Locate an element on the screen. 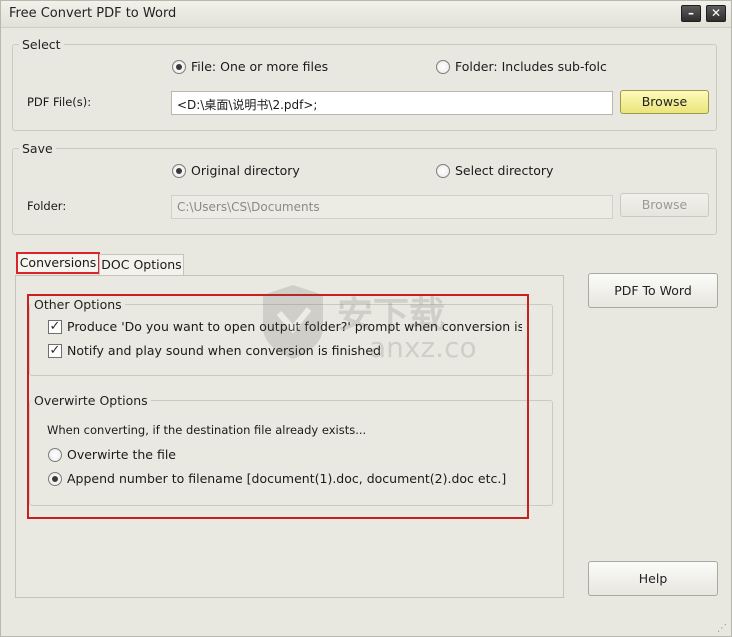  close-button: ✕ is located at coordinates (716, 13).